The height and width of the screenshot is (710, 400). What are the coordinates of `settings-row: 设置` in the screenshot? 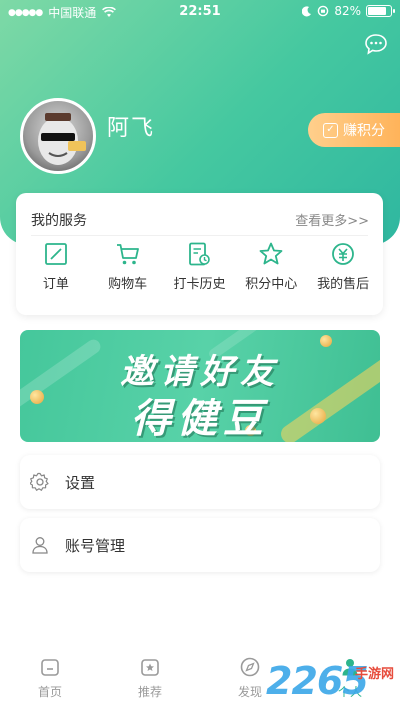 It's located at (200, 482).